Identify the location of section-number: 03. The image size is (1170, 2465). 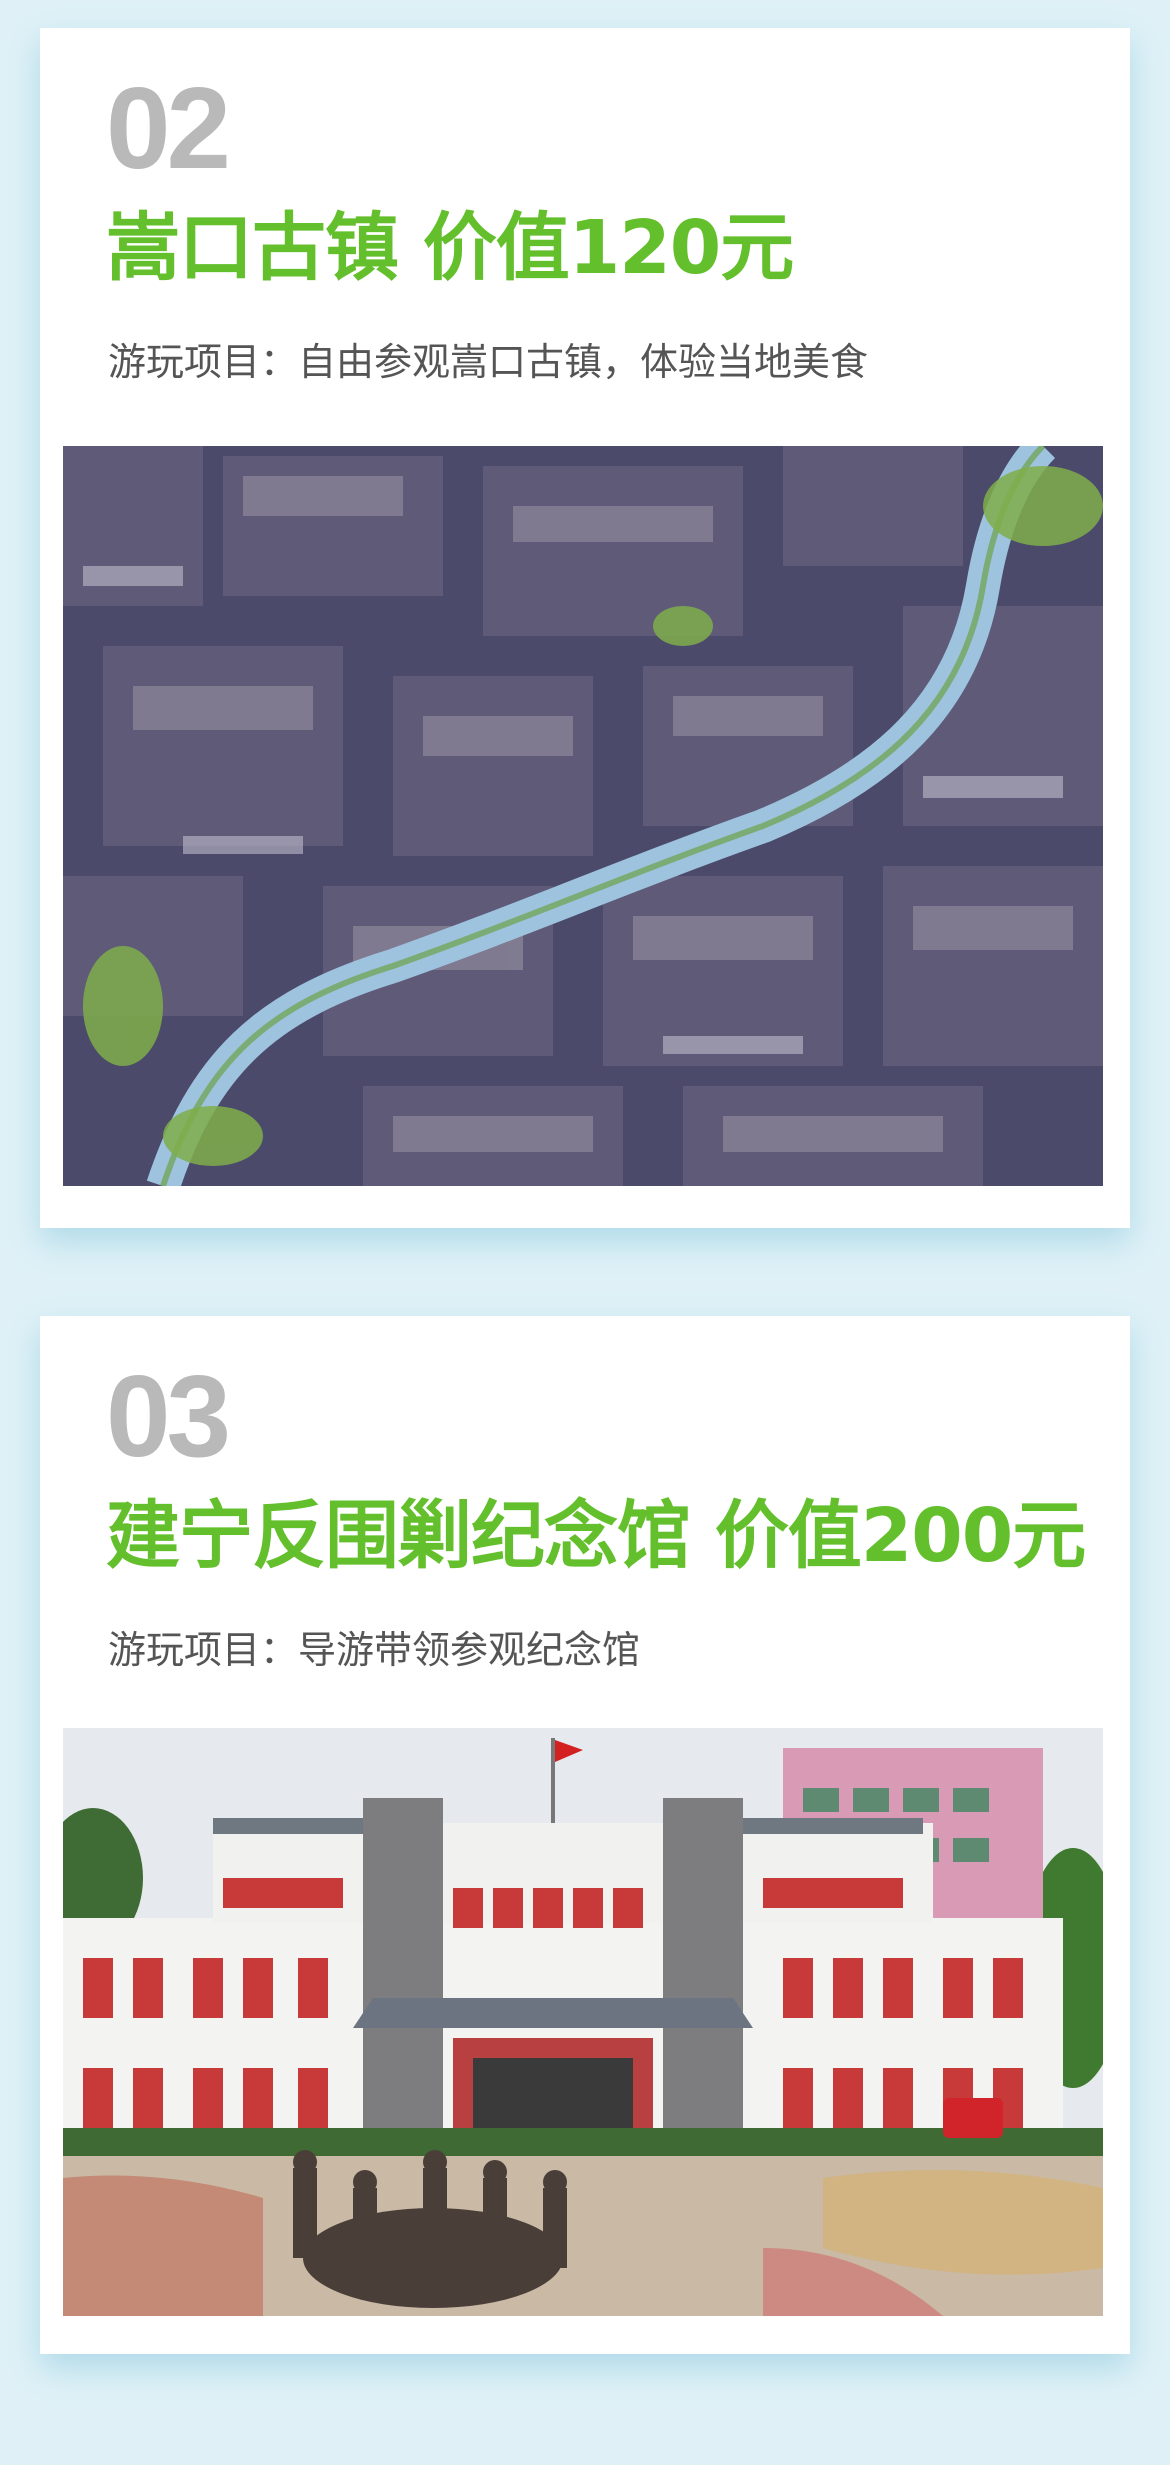
(168, 1416).